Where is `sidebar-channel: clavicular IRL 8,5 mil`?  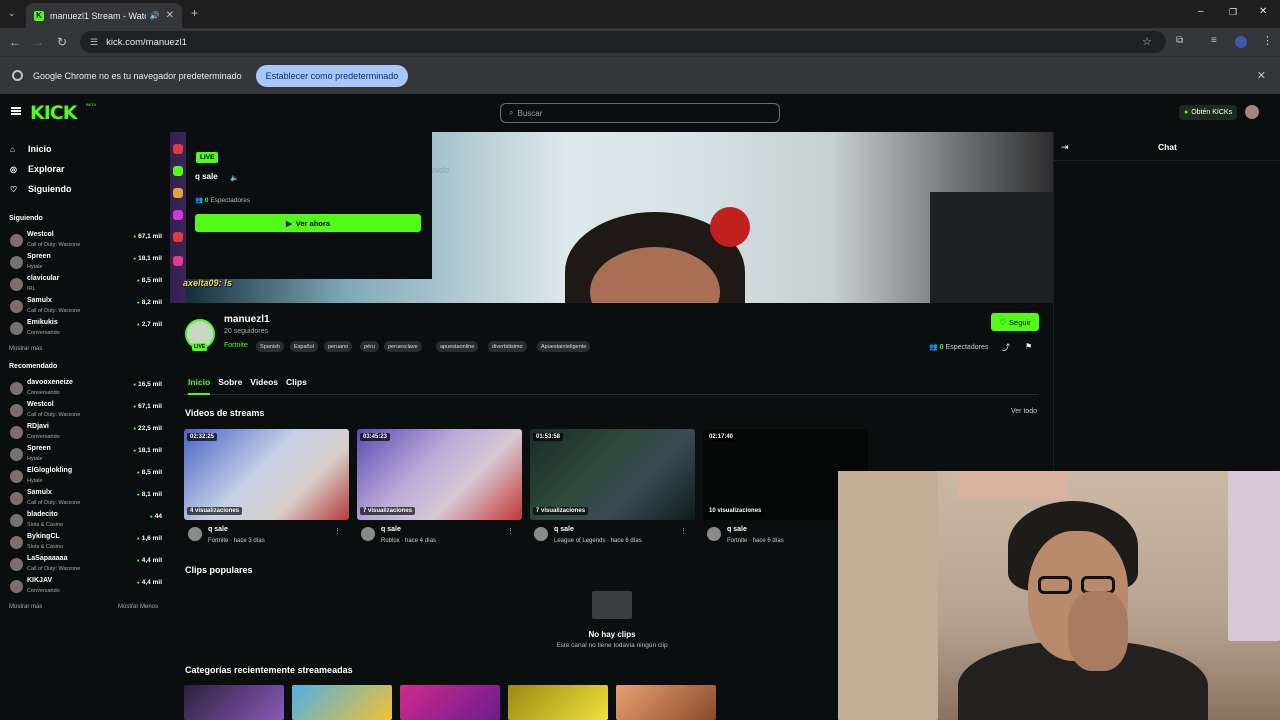
sidebar-channel: clavicular IRL 8,5 mil is located at coordinates (87, 286).